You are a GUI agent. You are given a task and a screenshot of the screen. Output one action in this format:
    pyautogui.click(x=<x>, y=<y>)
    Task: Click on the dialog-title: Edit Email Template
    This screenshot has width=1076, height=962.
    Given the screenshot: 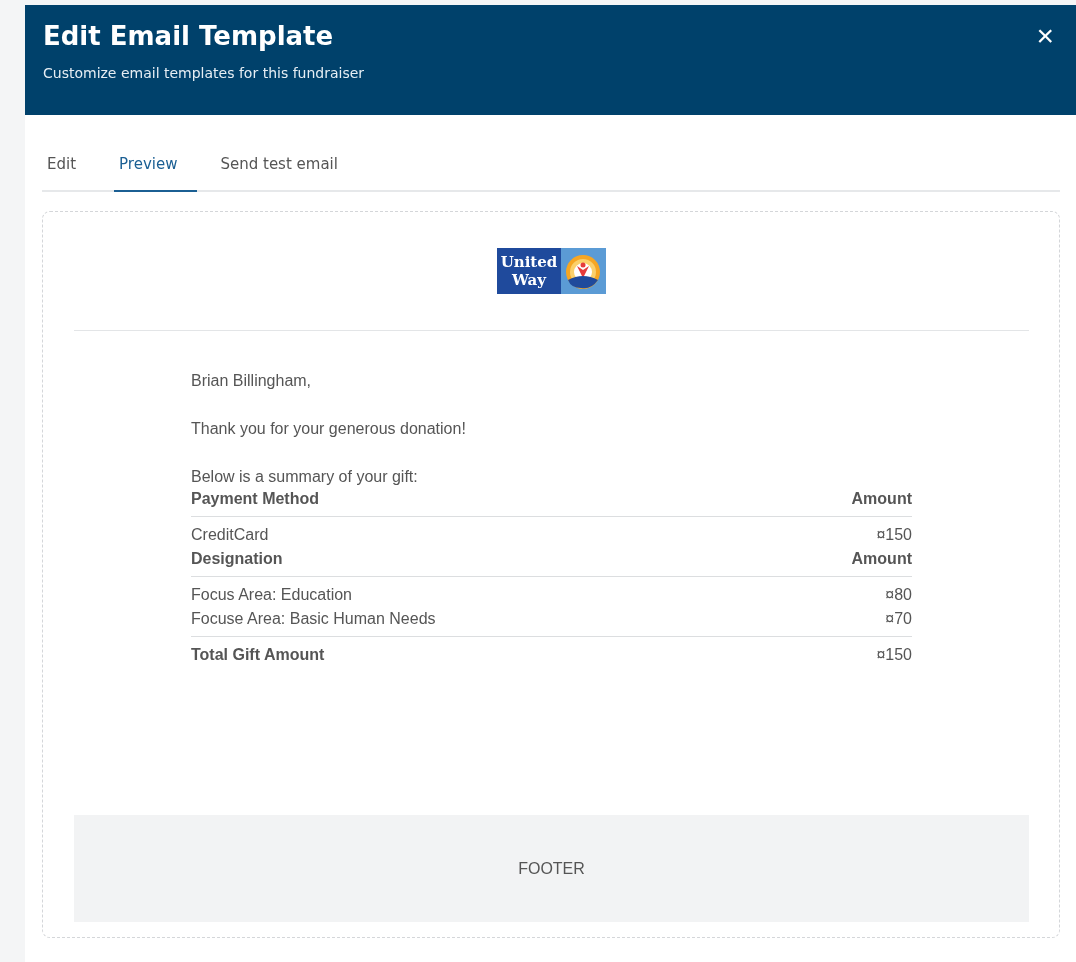 What is the action you would take?
    pyautogui.click(x=189, y=36)
    